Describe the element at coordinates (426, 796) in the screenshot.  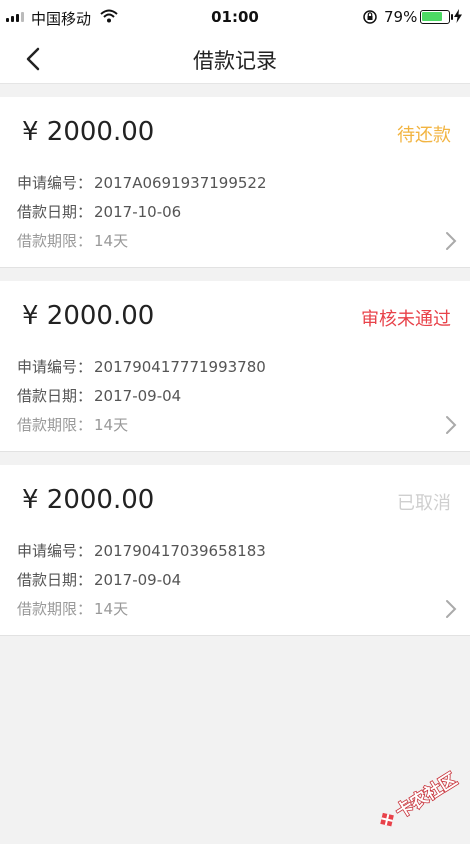
I see `watermark-text: 卡农社区` at that location.